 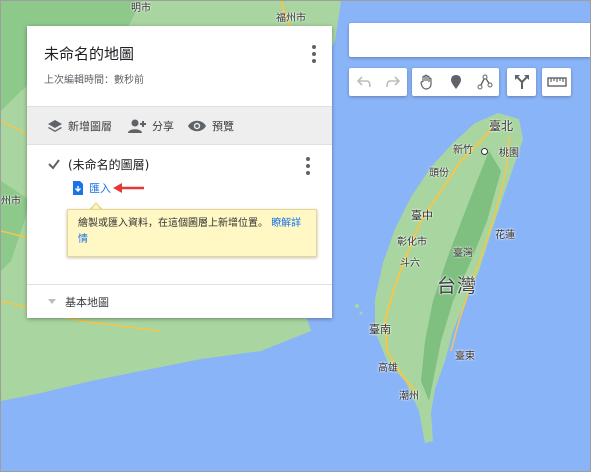 I want to click on map-label-top-partial: 明市, so click(x=141, y=8).